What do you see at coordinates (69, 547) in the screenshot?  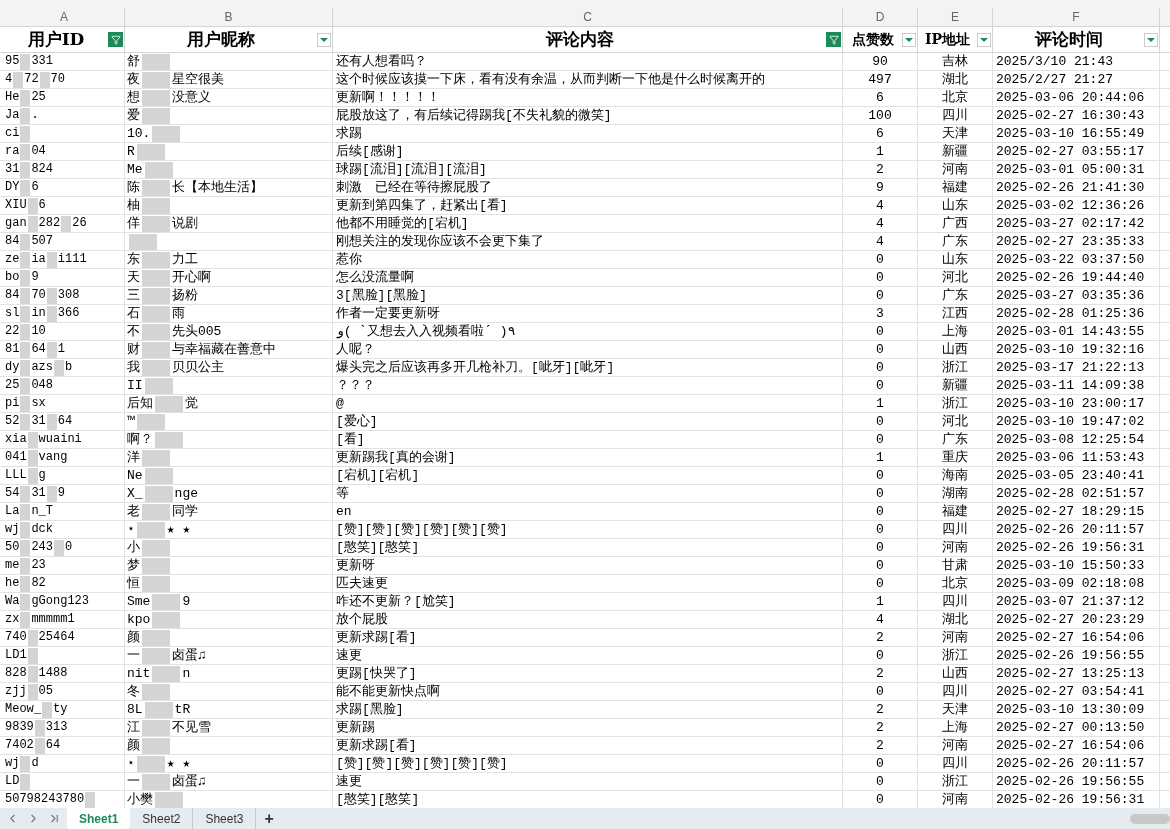 I see `cell-text: 0` at bounding box center [69, 547].